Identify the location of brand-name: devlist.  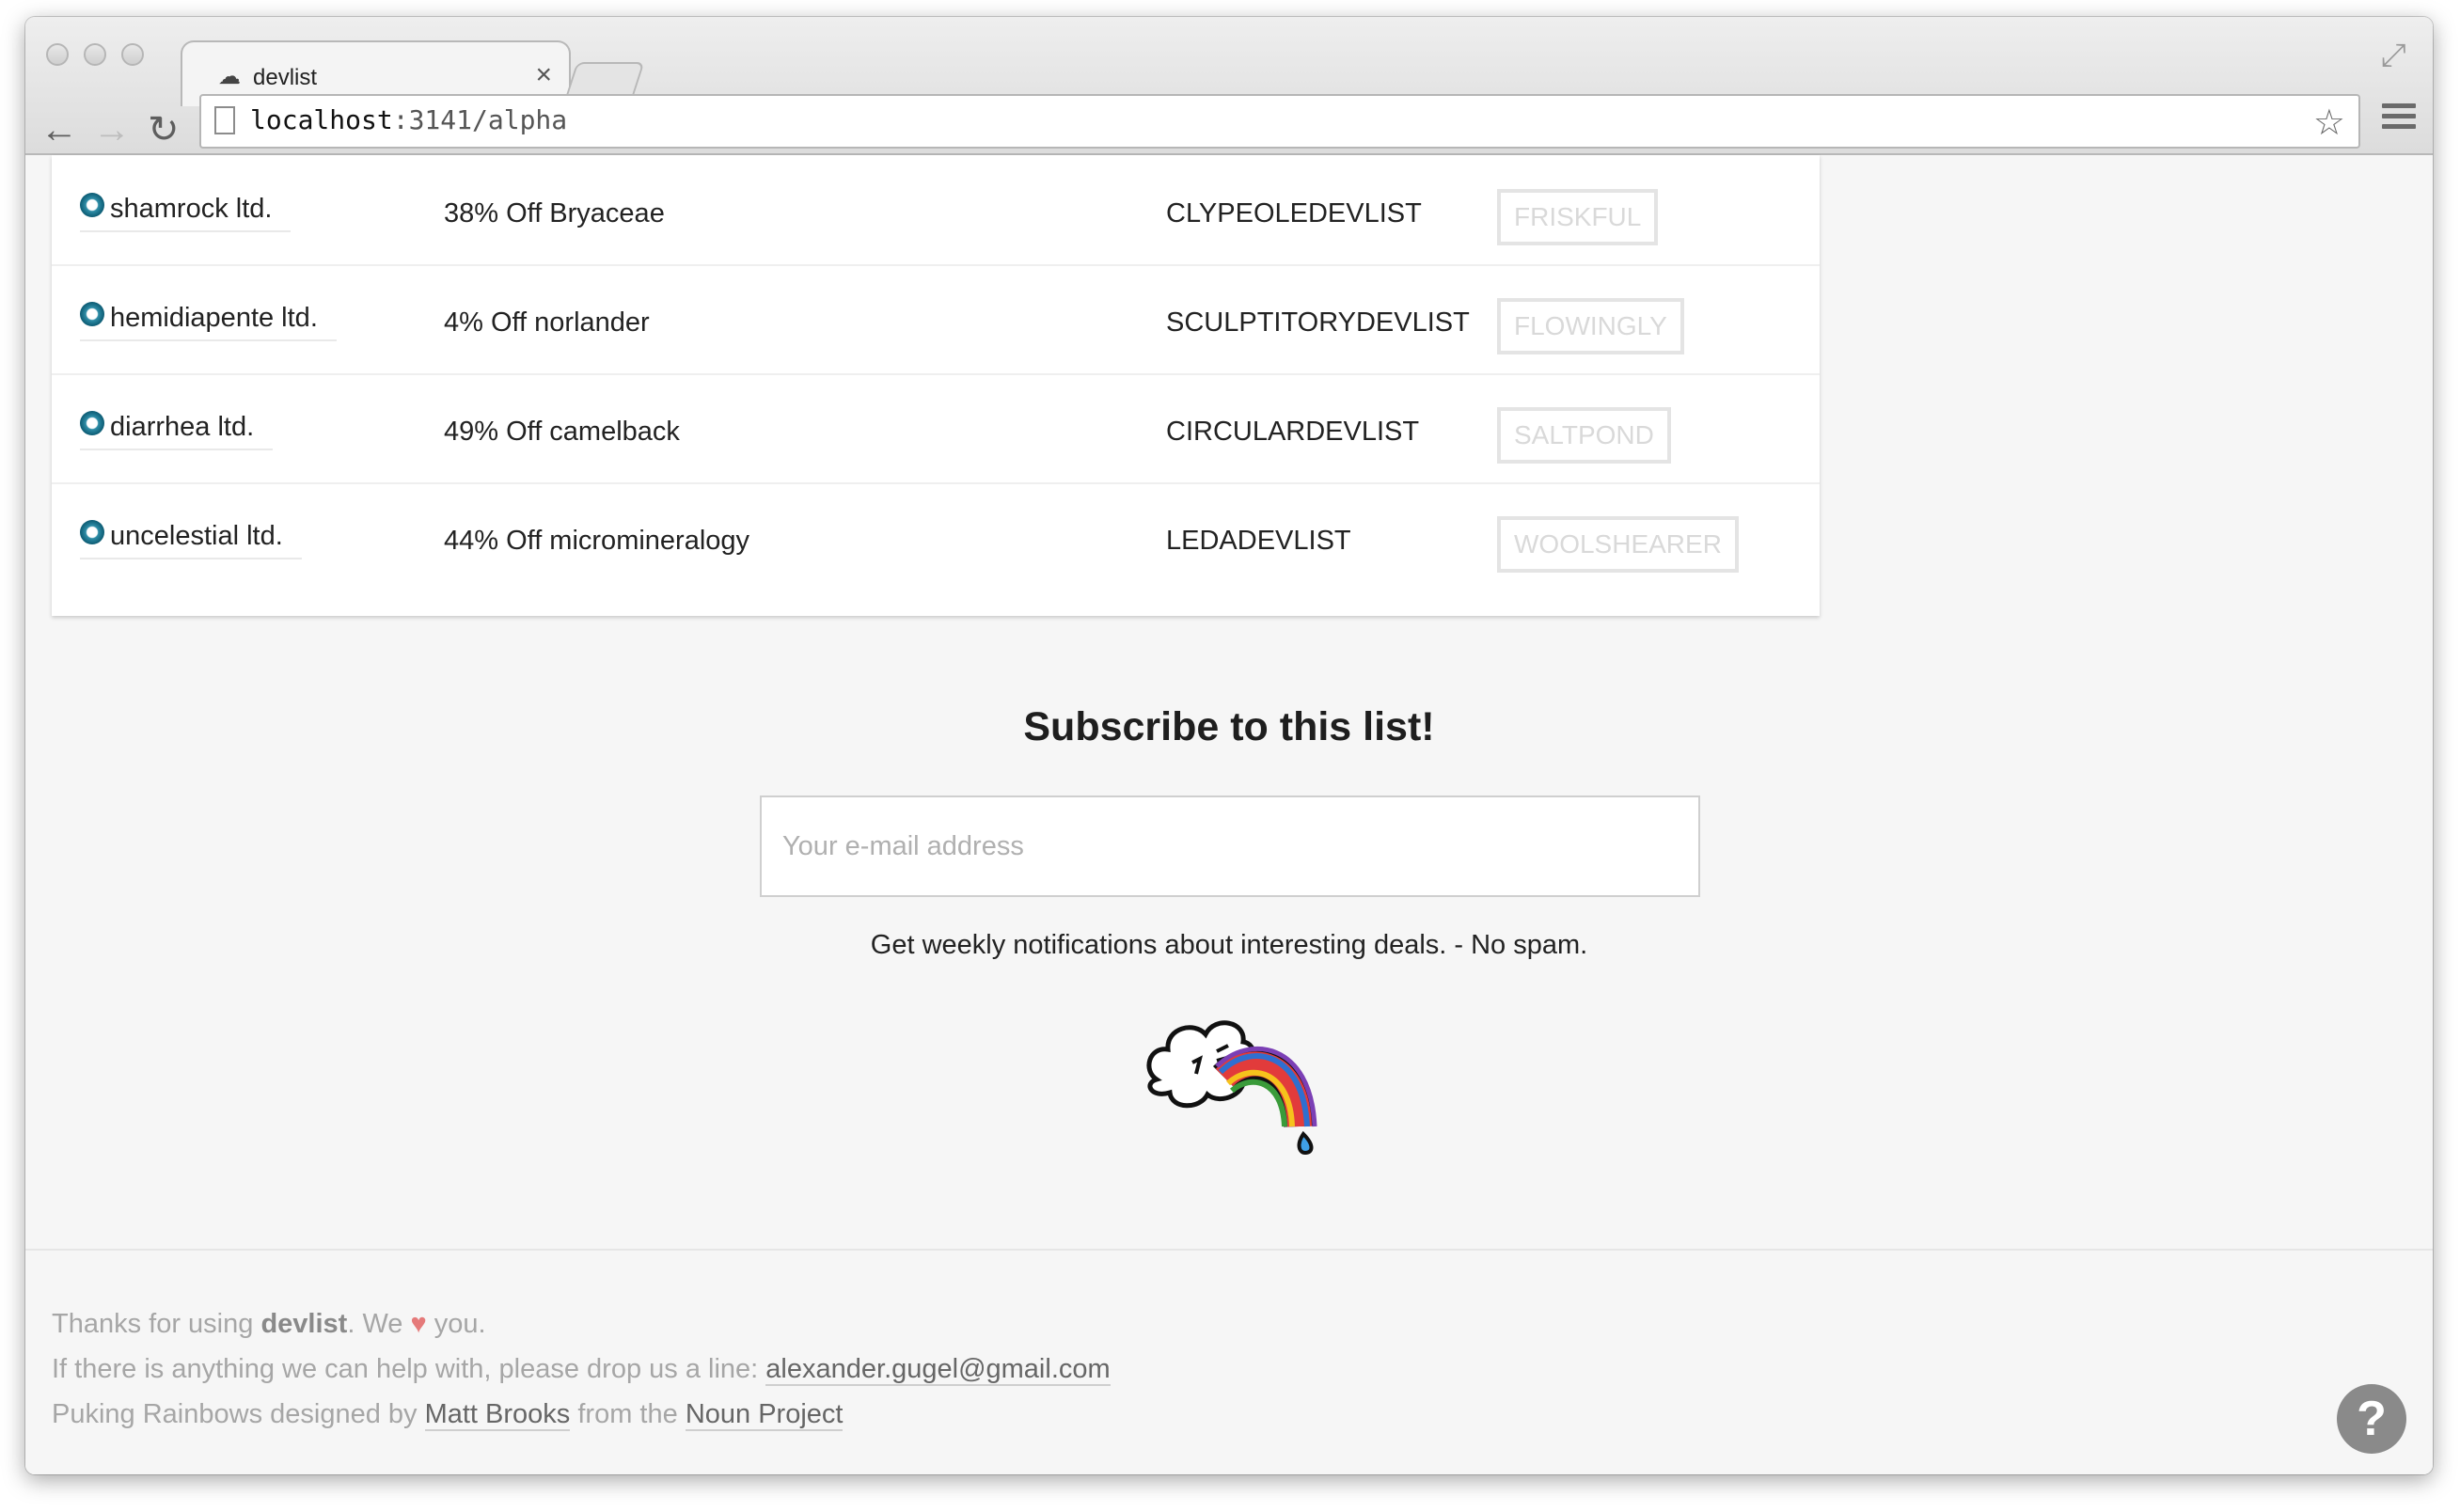
(304, 1324).